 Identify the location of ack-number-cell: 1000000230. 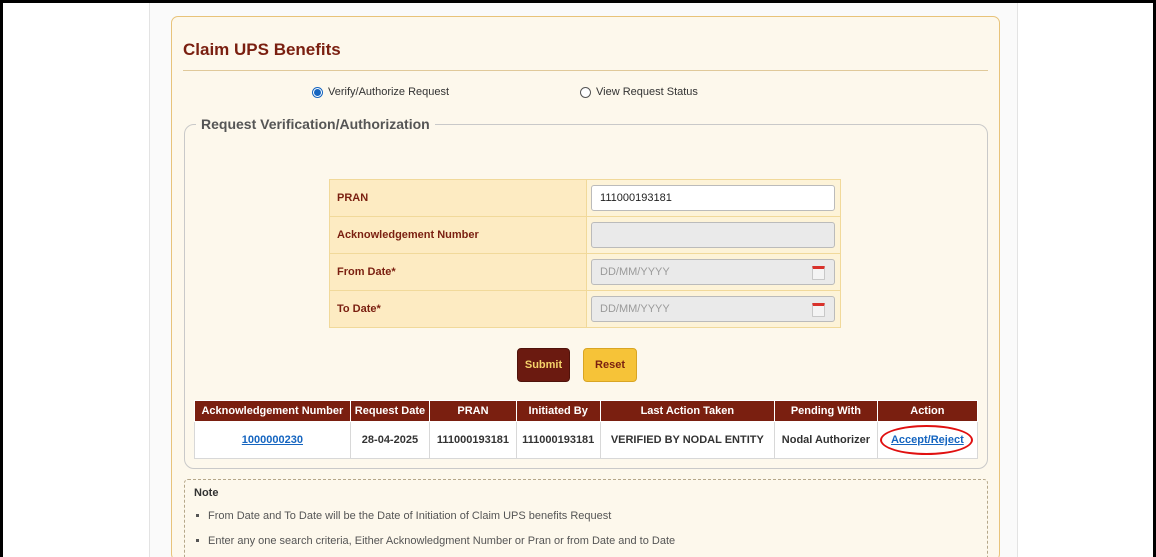
(272, 440).